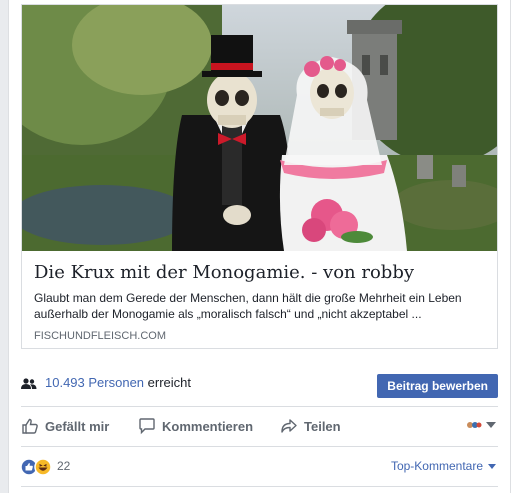  I want to click on reach-count-link: 10.493 Personen, so click(94, 382).